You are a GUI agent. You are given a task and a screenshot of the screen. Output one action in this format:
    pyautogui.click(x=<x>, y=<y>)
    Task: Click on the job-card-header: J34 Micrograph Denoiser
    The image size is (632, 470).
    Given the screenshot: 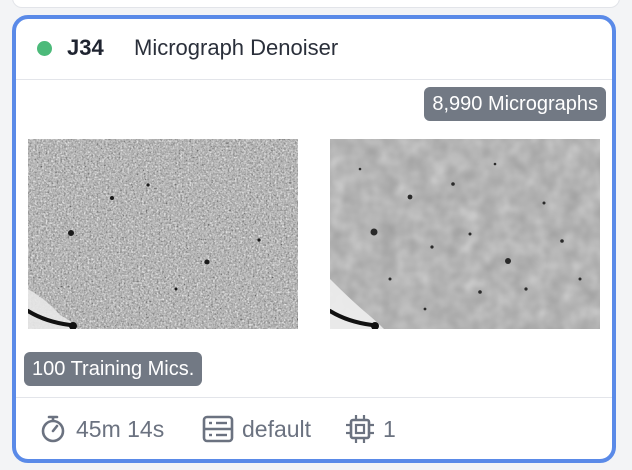 What is the action you would take?
    pyautogui.click(x=314, y=49)
    